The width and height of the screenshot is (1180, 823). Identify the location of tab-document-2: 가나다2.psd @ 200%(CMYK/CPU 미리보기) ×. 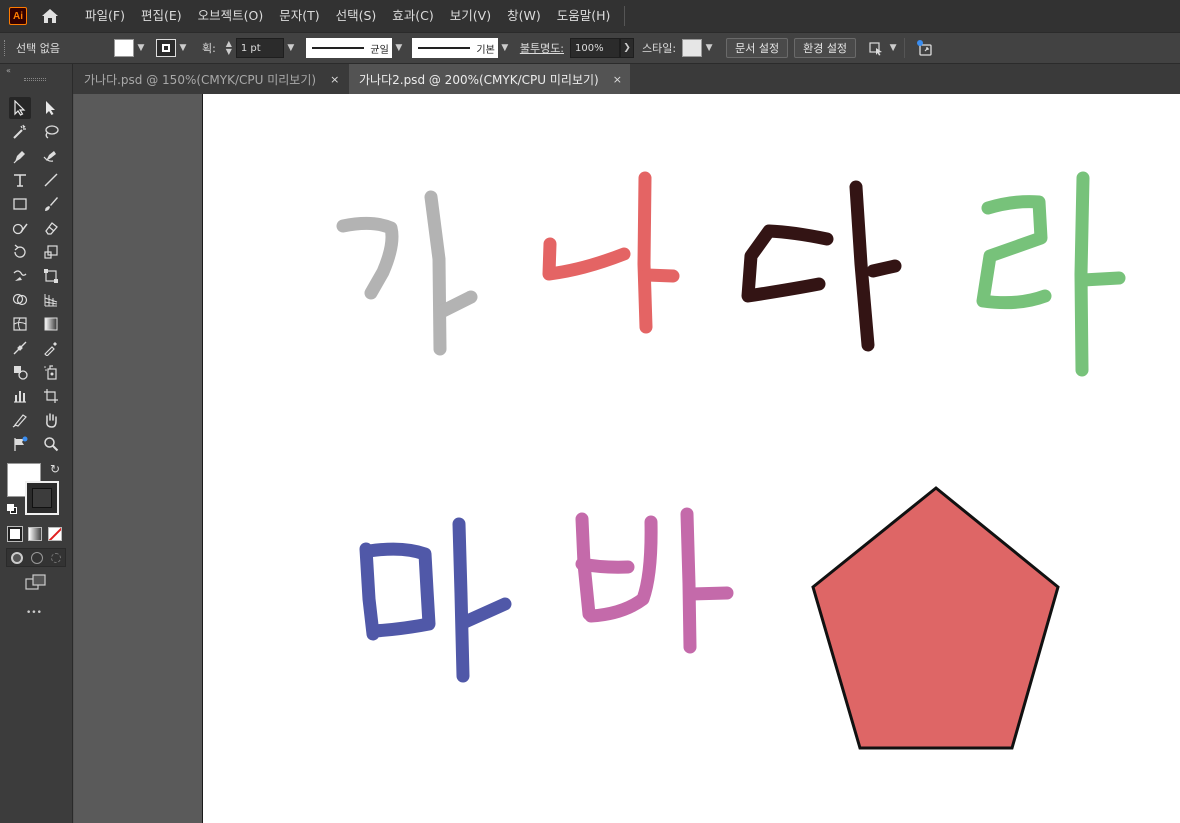
(489, 79).